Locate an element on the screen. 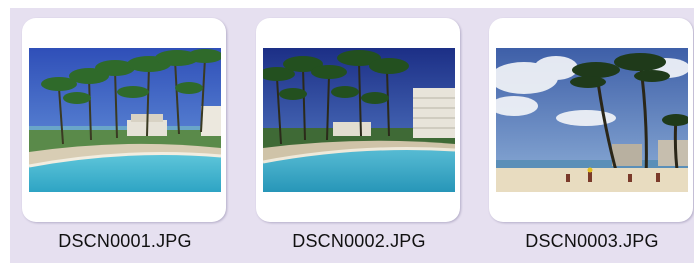 This screenshot has width=694, height=263. panel-left-edge is located at coordinates (5, 131).